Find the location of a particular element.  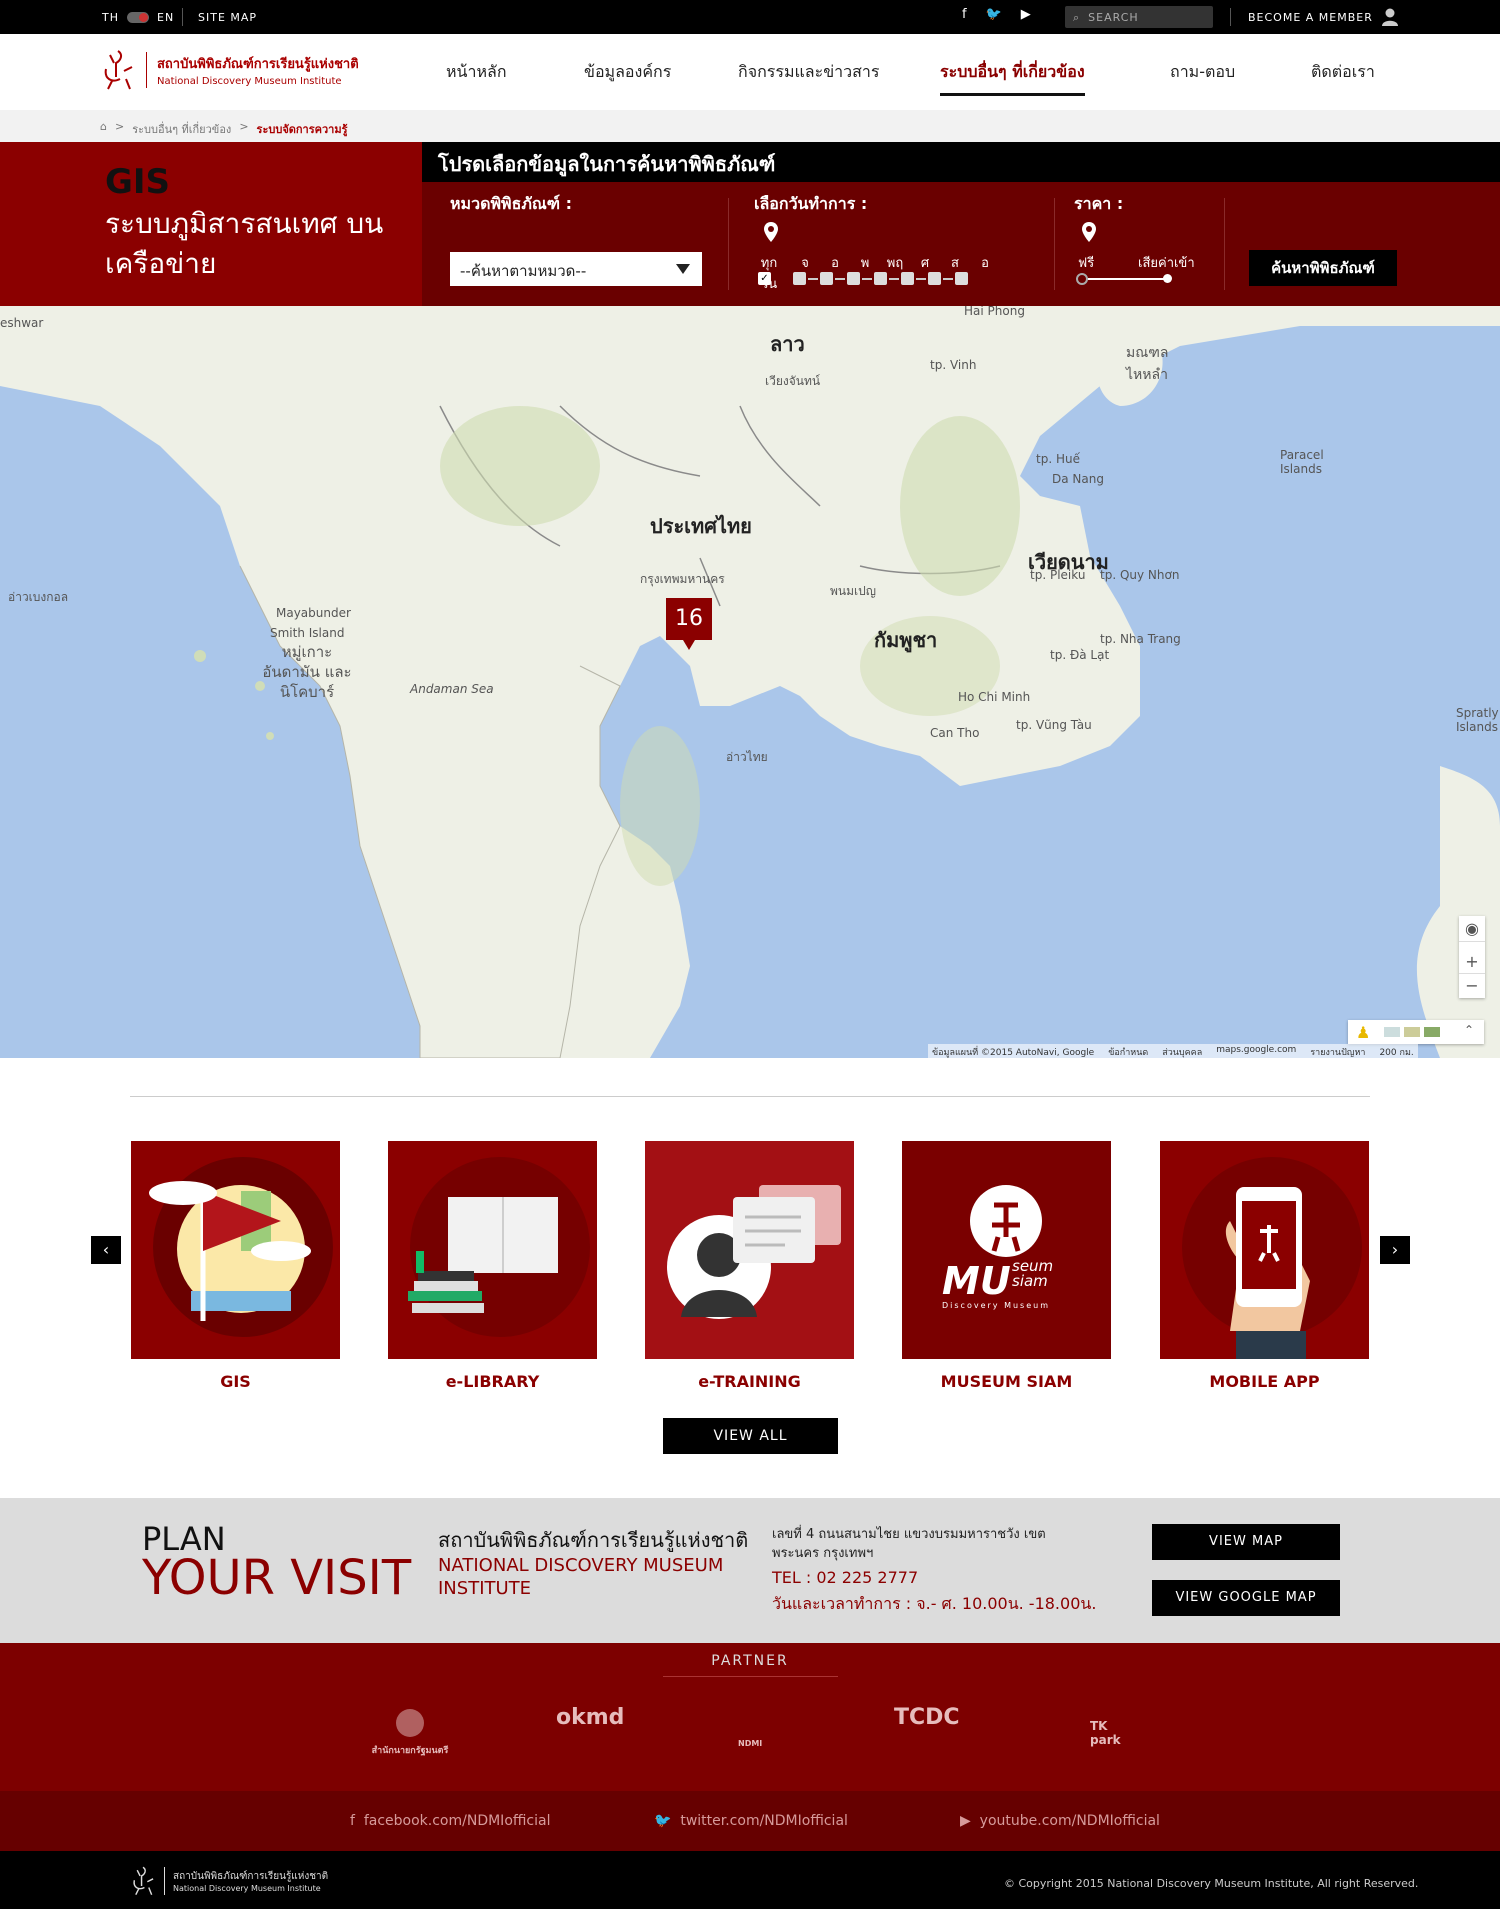

nav-home: หน้าหลัก is located at coordinates (476, 72).